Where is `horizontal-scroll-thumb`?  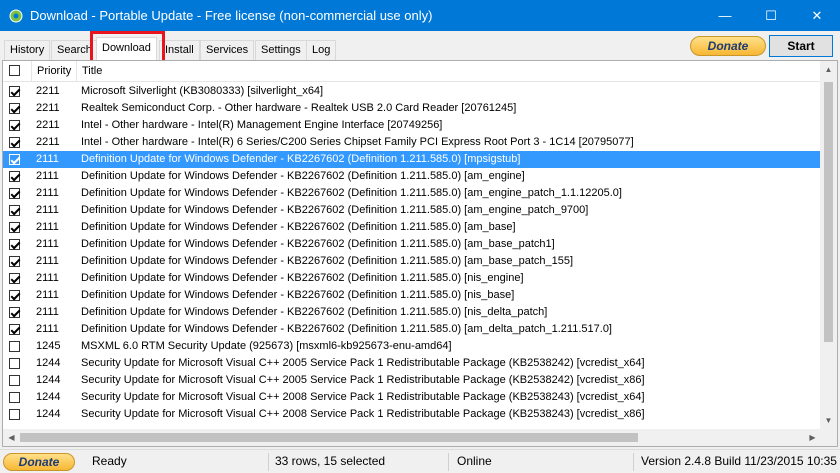 horizontal-scroll-thumb is located at coordinates (329, 437).